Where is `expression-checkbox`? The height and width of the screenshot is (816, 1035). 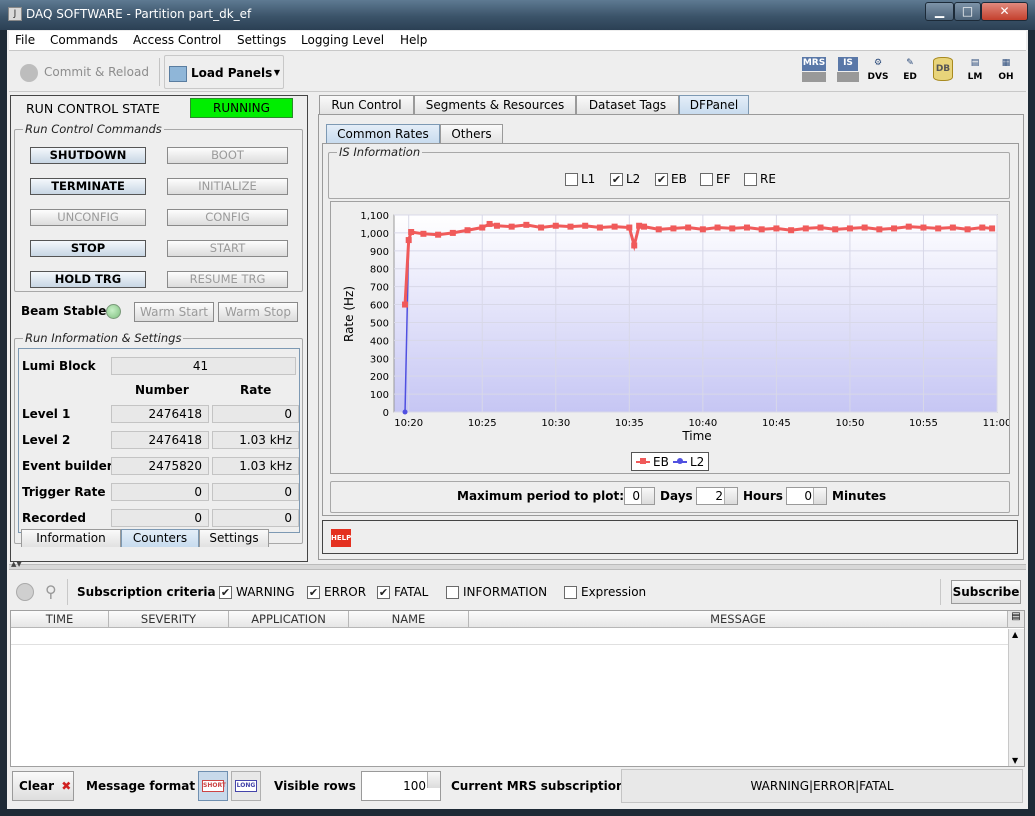
expression-checkbox is located at coordinates (570, 592).